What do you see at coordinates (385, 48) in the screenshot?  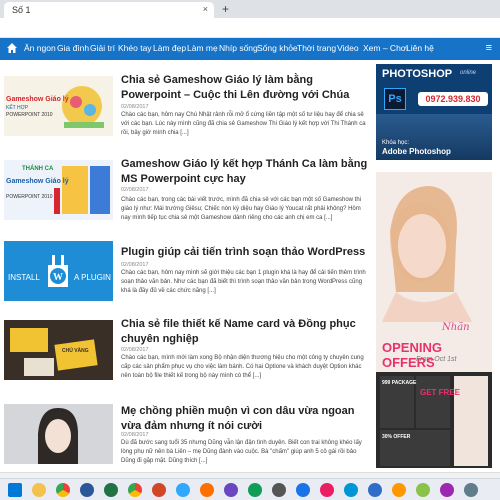 I see `nav-item: Xem – Chơi` at bounding box center [385, 48].